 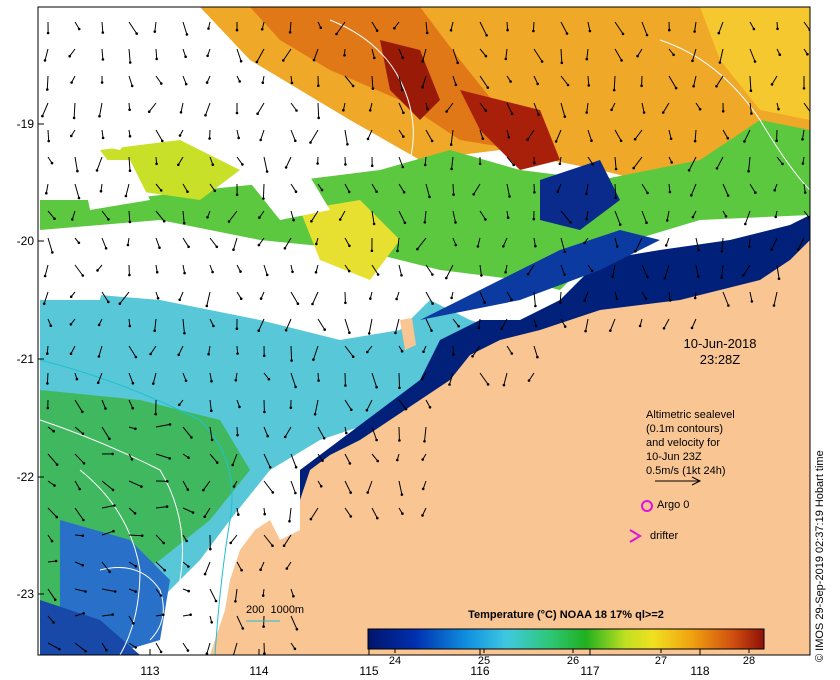 What do you see at coordinates (686, 471) in the screenshot?
I see `legend-line: 0.5m/s (1kt 24h)` at bounding box center [686, 471].